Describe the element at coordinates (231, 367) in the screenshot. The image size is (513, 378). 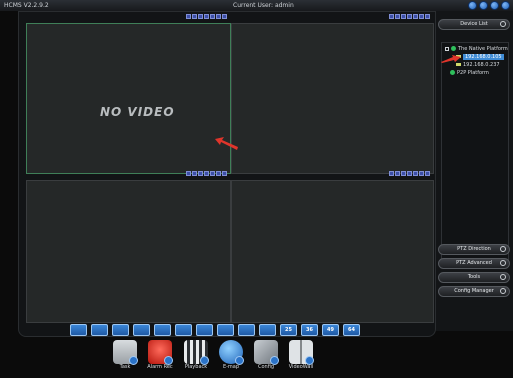
I see `dock-emap-label: E-map` at that location.